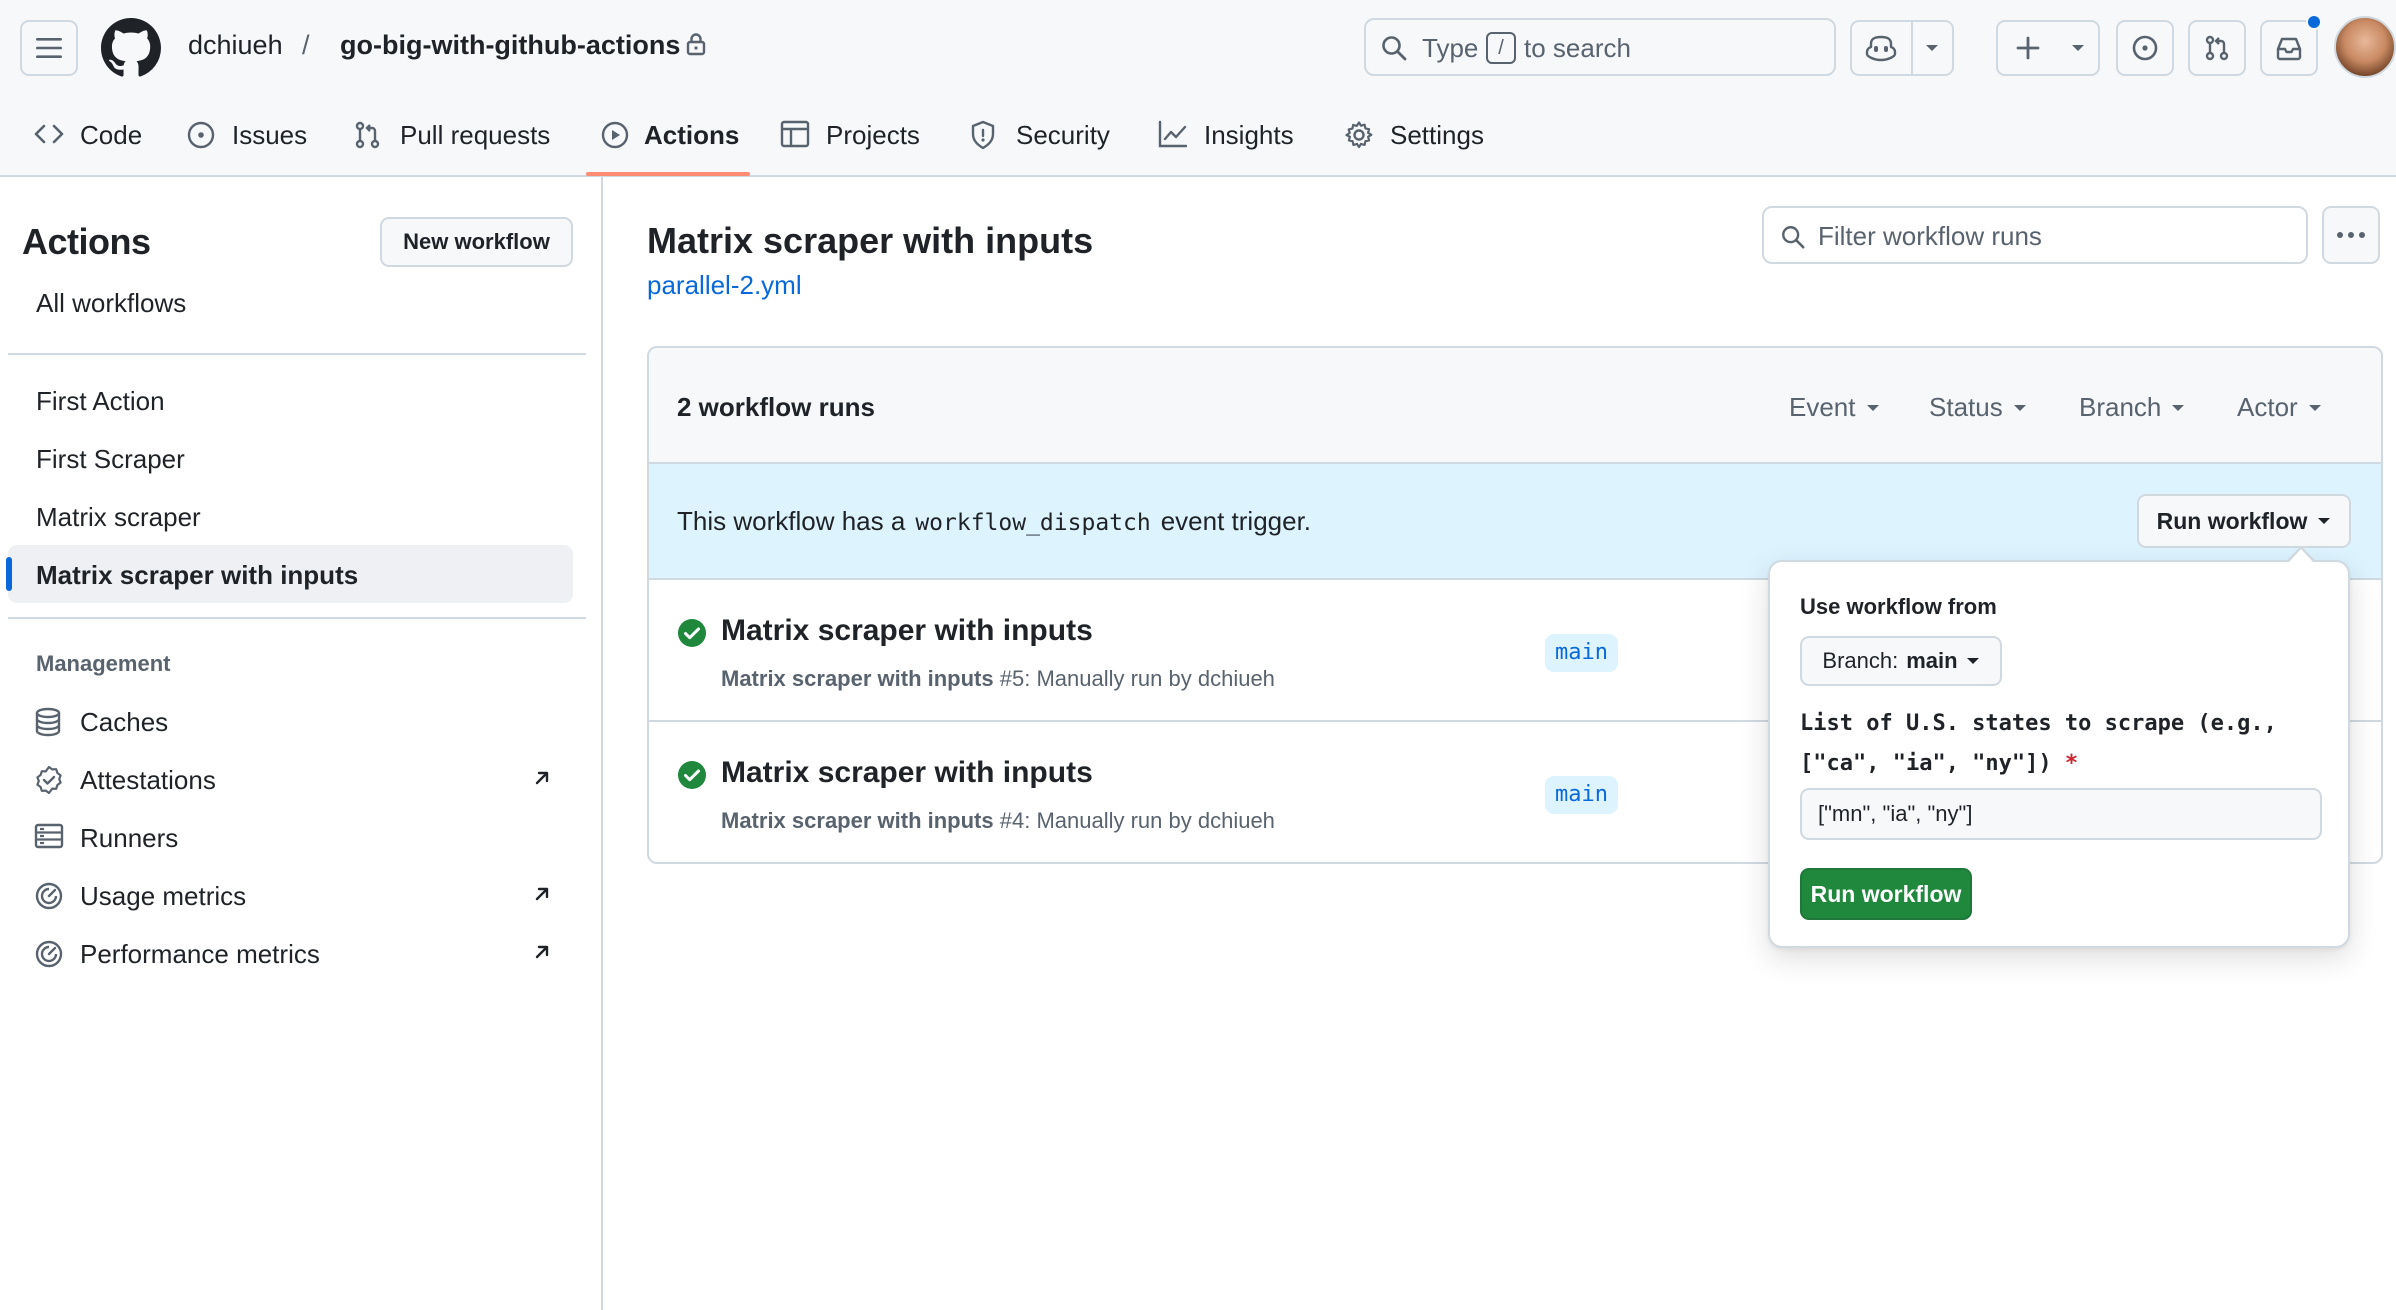 The image size is (2396, 1310). Describe the element at coordinates (476, 242) in the screenshot. I see `new-workflow-button: New workflow` at that location.